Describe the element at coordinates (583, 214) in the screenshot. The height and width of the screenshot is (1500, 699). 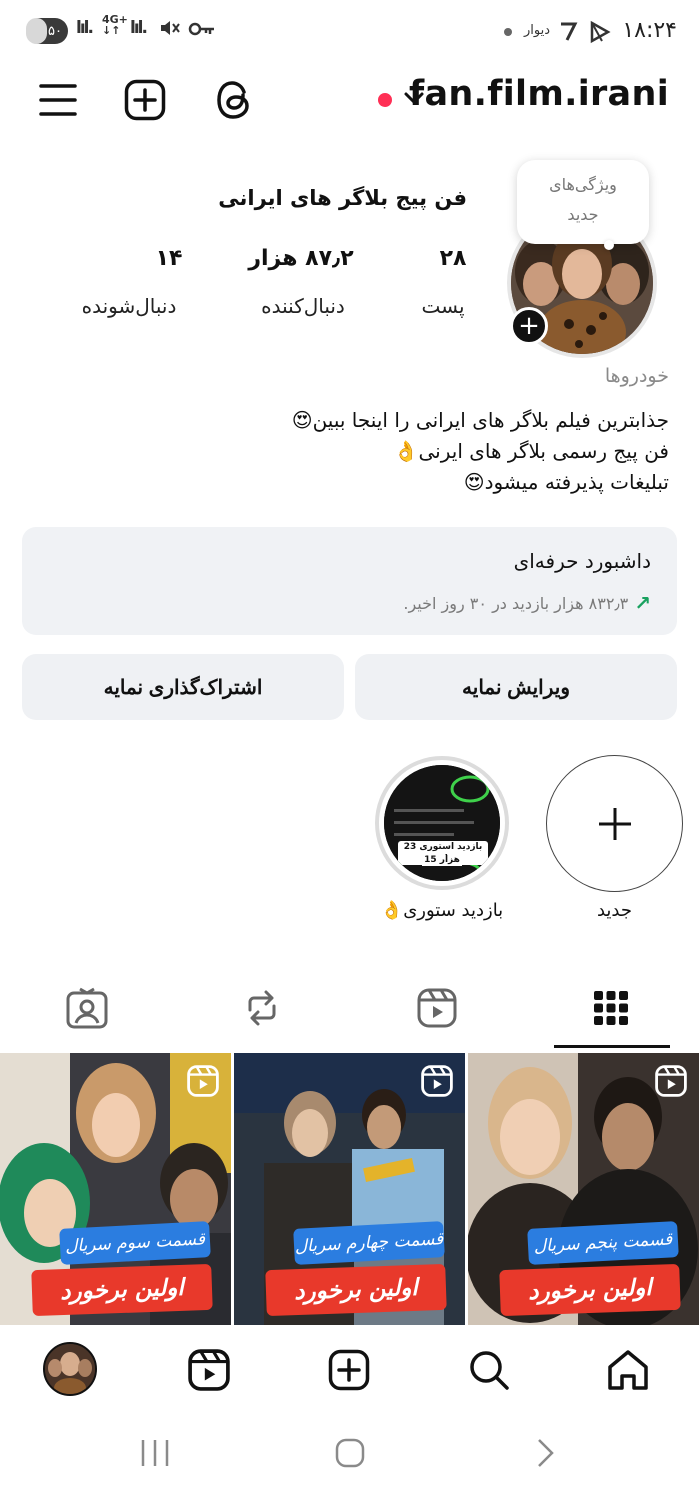
I see `tooltip-line-2: جدید` at that location.